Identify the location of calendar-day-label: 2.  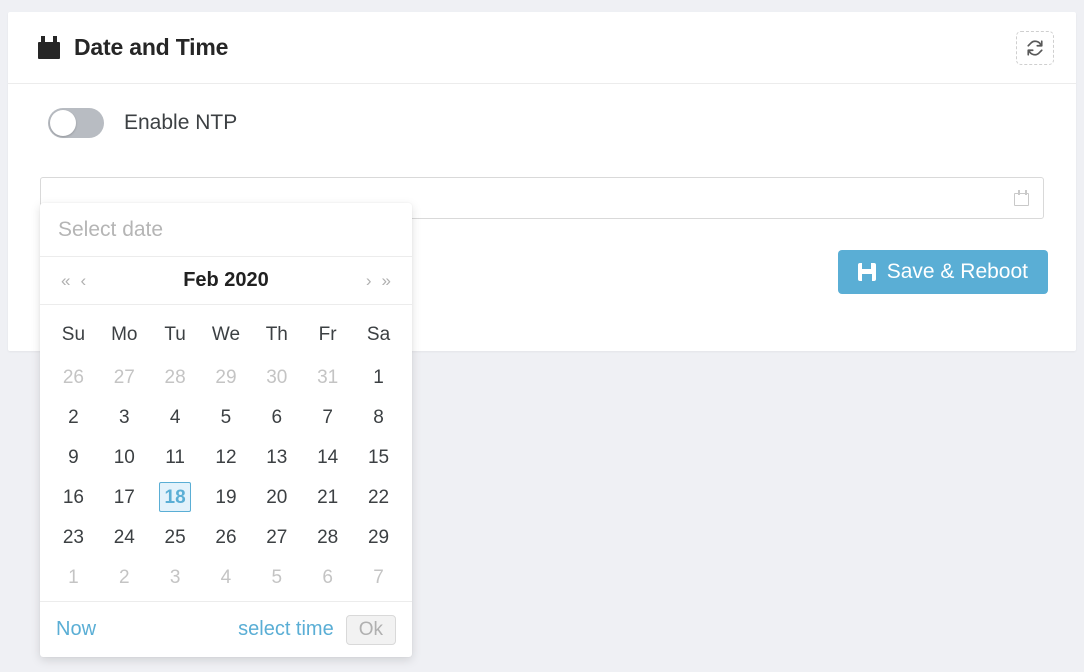
(124, 577).